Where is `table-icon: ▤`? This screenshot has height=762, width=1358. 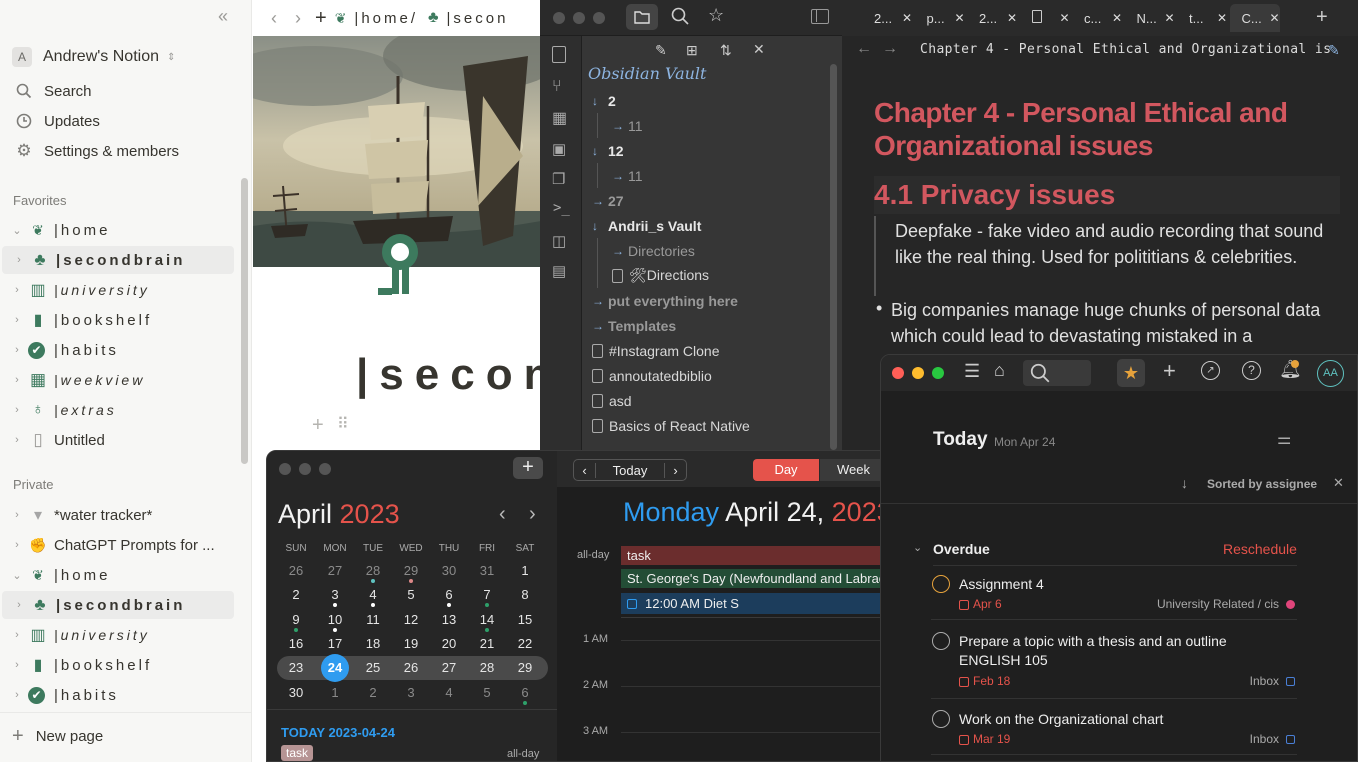
table-icon: ▤ is located at coordinates (559, 271).